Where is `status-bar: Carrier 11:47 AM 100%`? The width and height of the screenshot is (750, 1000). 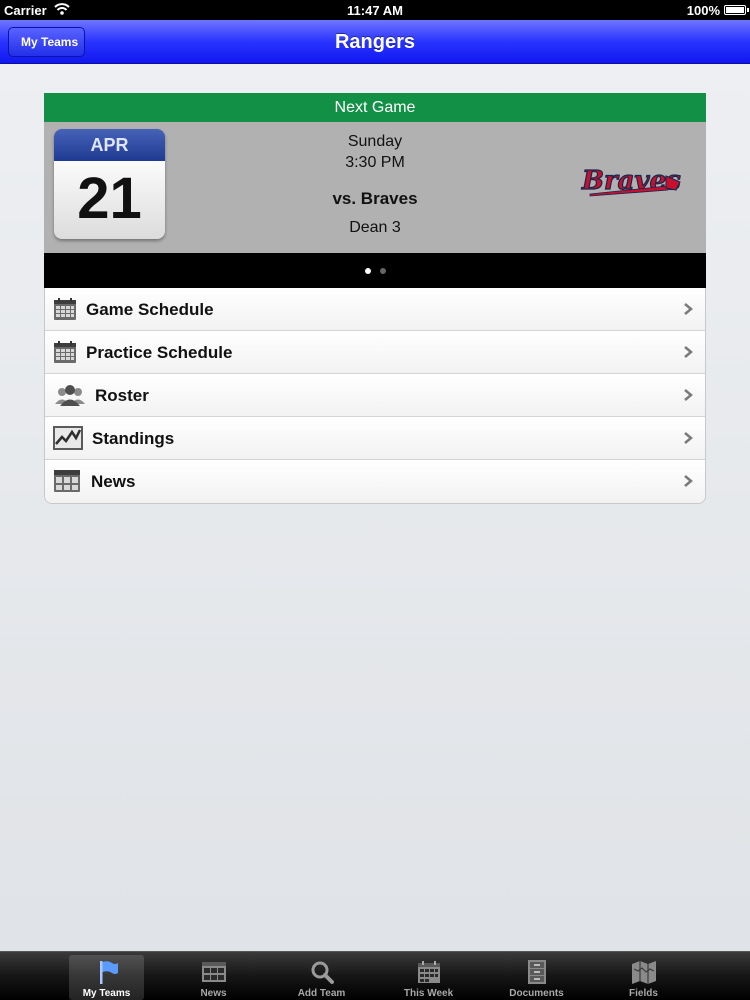 status-bar: Carrier 11:47 AM 100% is located at coordinates (375, 10).